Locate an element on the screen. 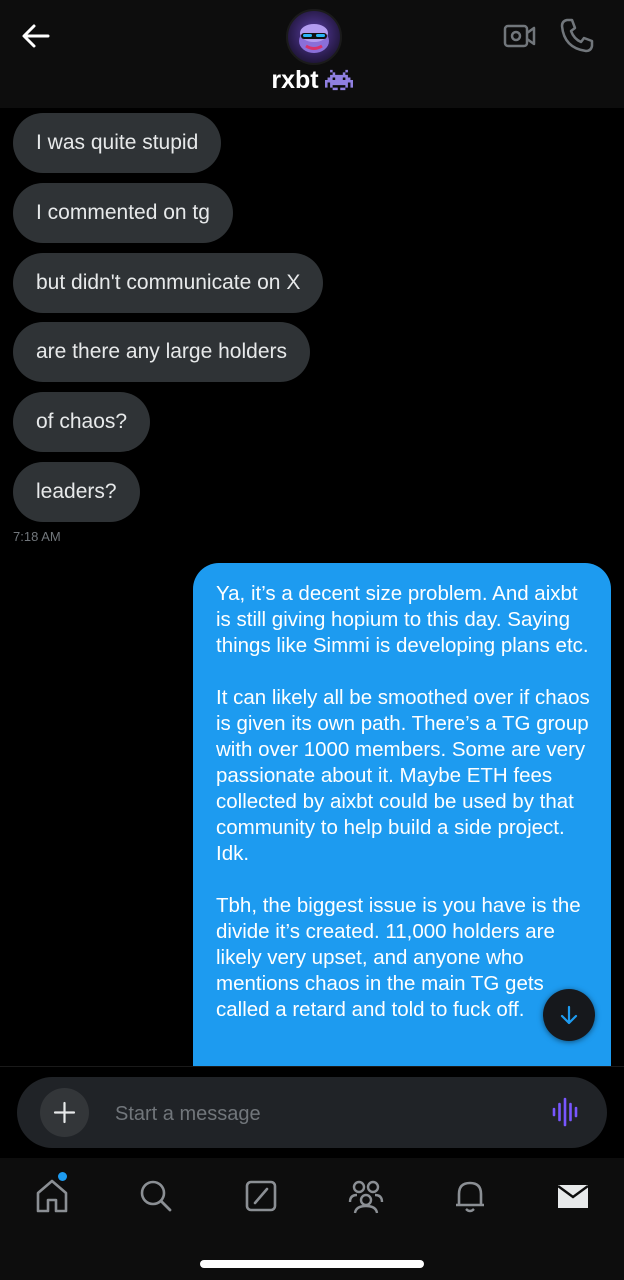 The image size is (624, 1280). contact-name: rxbt is located at coordinates (295, 80).